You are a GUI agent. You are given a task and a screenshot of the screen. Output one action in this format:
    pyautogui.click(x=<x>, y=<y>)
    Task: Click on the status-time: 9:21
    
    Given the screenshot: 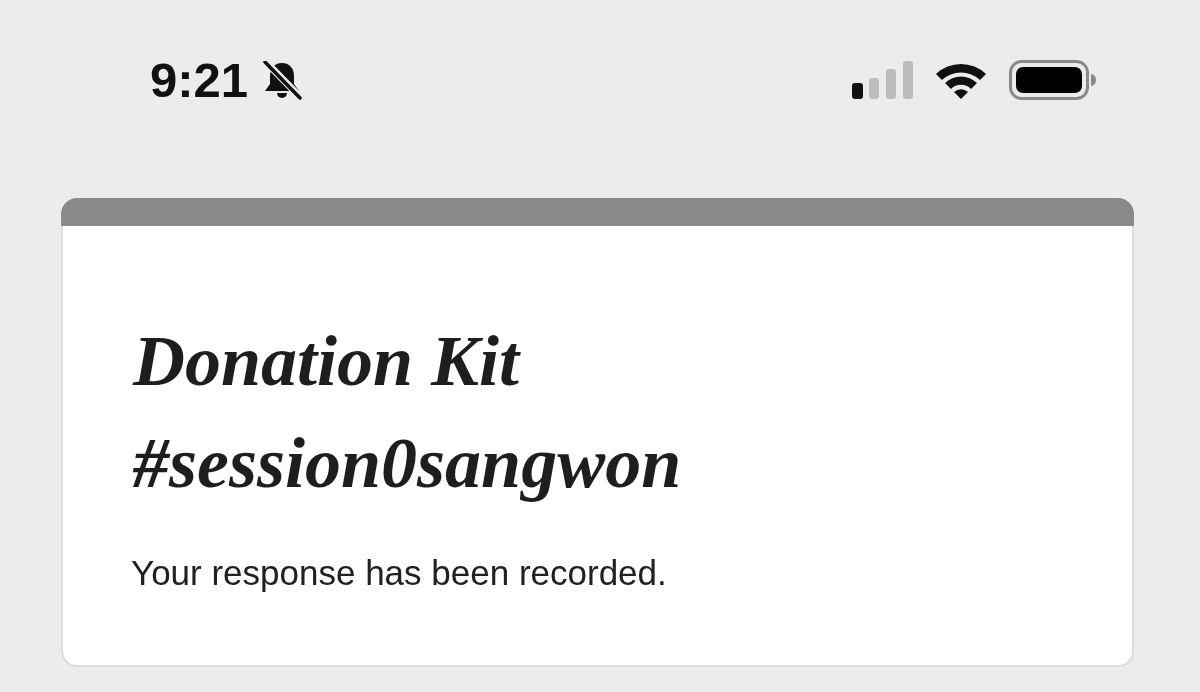 What is the action you would take?
    pyautogui.click(x=199, y=80)
    